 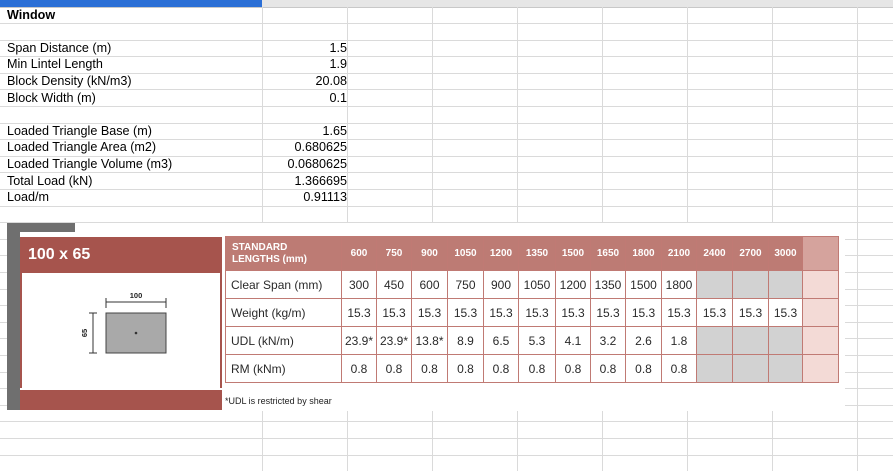 I want to click on cross-section-drawing: 100 65, so click(x=123, y=322).